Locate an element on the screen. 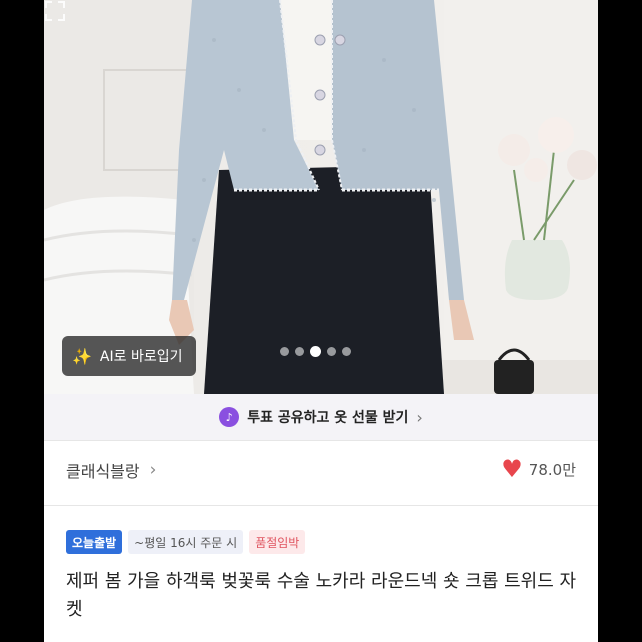  carousel-dot-active is located at coordinates (315, 351).